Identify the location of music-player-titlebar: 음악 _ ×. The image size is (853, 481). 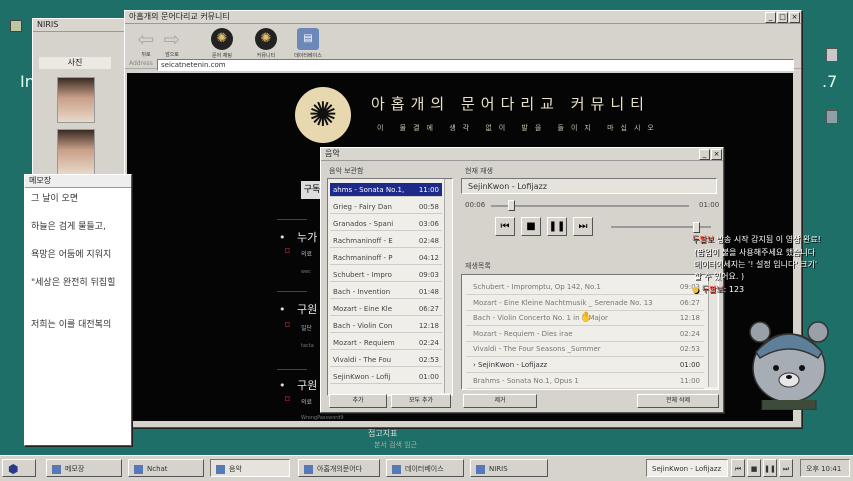
(522, 154).